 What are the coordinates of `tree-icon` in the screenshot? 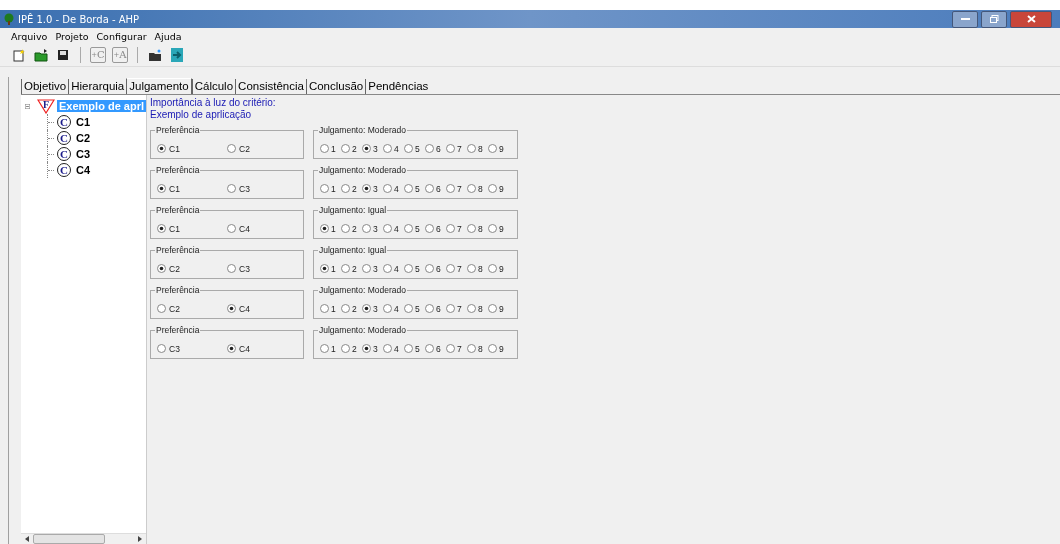 It's located at (9, 19).